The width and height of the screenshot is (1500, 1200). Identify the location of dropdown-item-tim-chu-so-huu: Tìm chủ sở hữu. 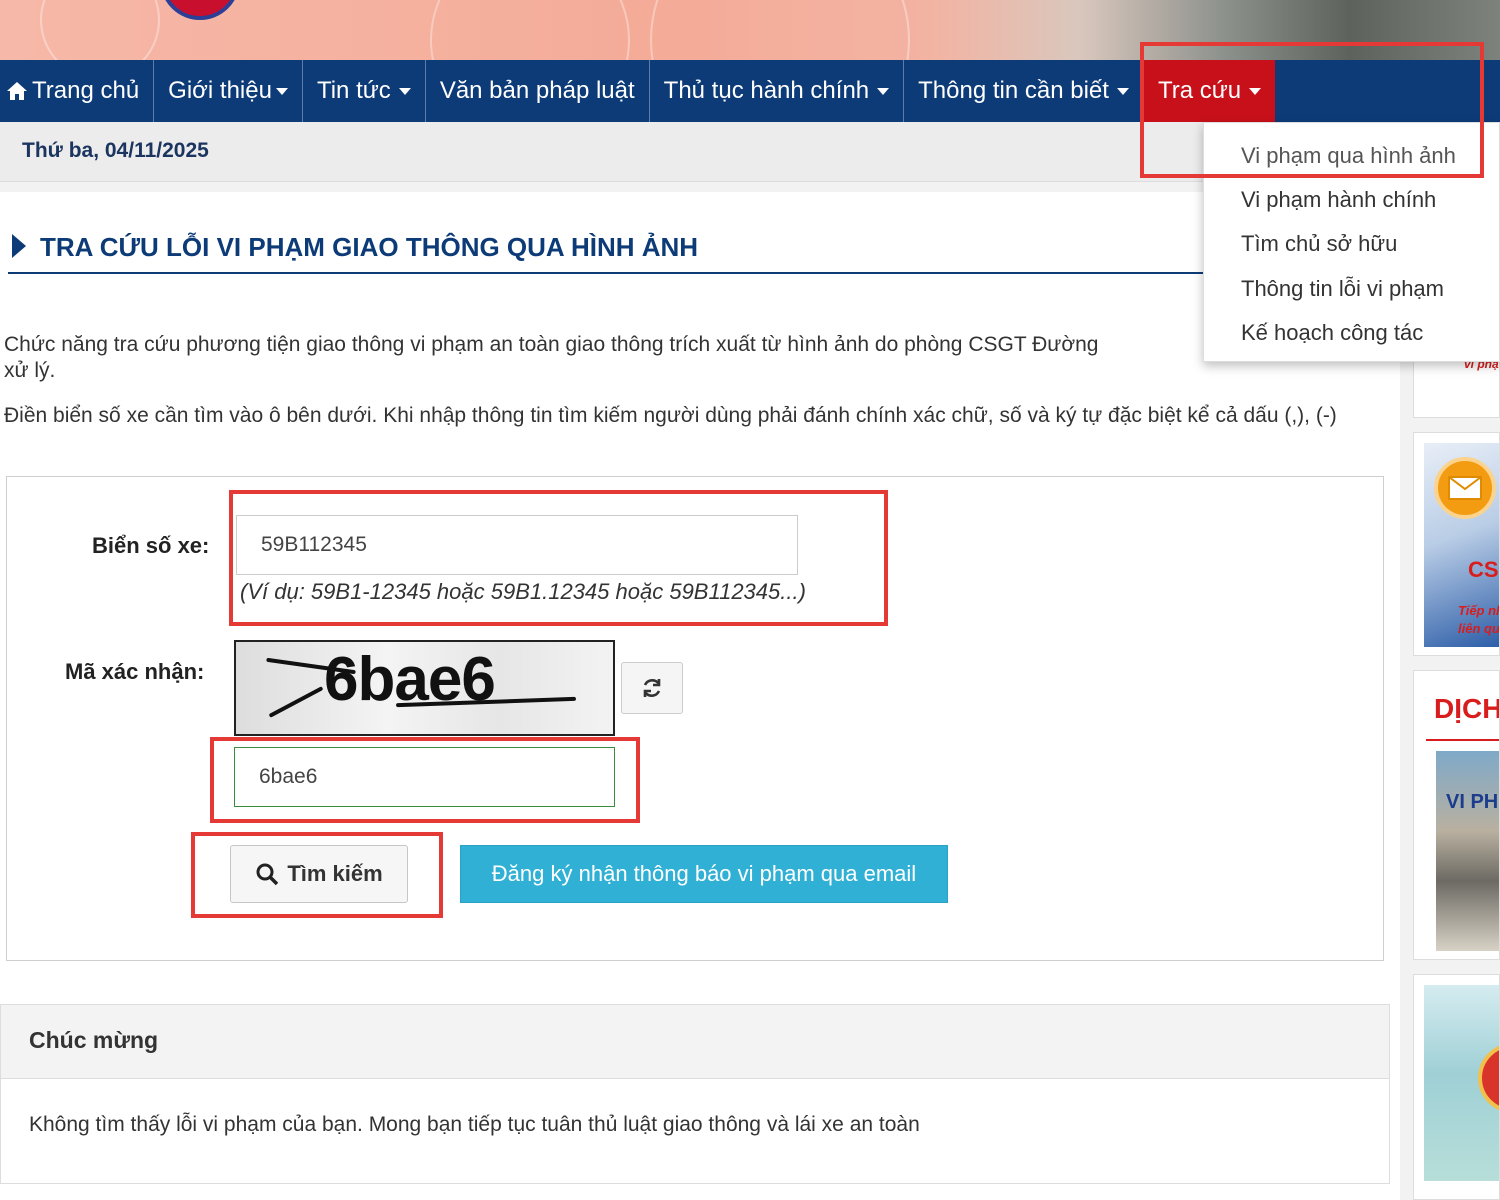
(1319, 244).